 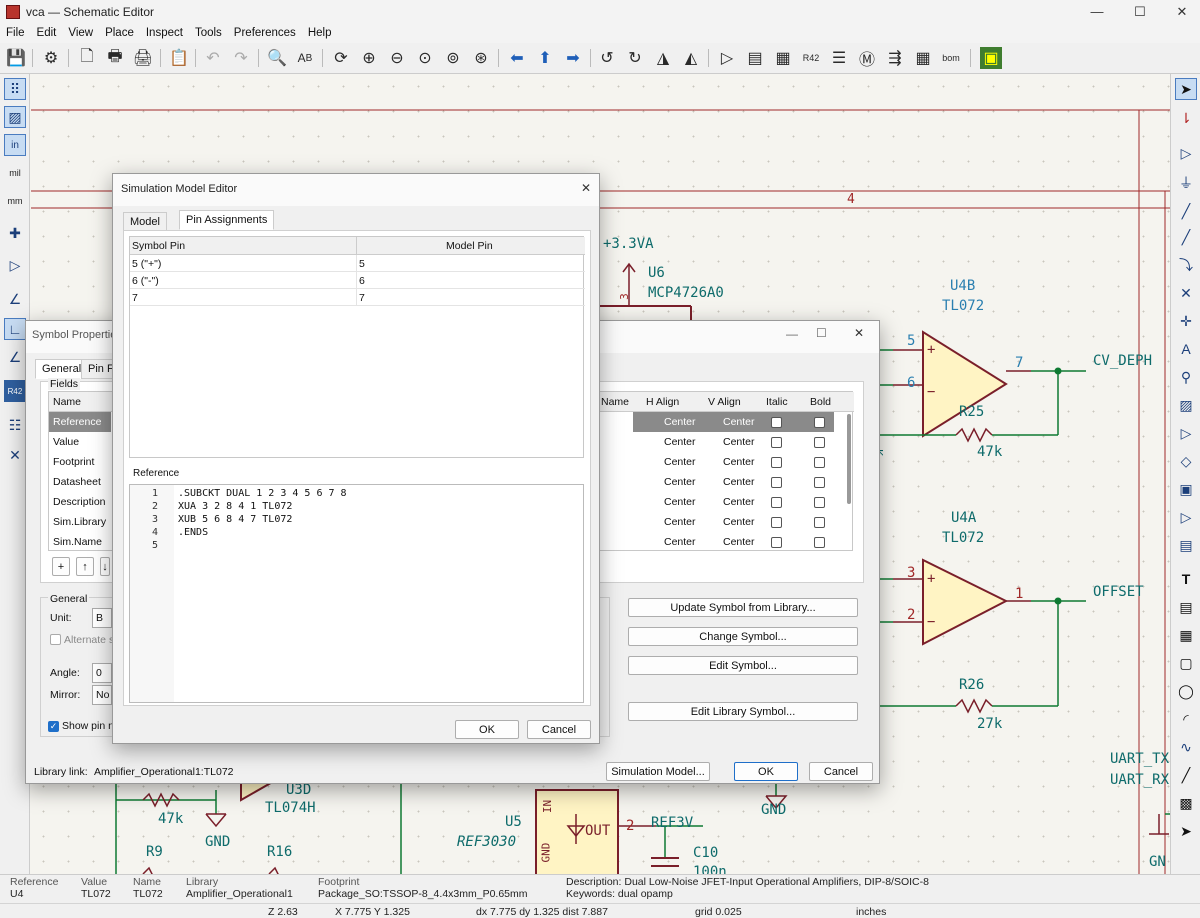 What do you see at coordinates (55, 639) in the screenshot?
I see `alternate-symbol-checkbox` at bounding box center [55, 639].